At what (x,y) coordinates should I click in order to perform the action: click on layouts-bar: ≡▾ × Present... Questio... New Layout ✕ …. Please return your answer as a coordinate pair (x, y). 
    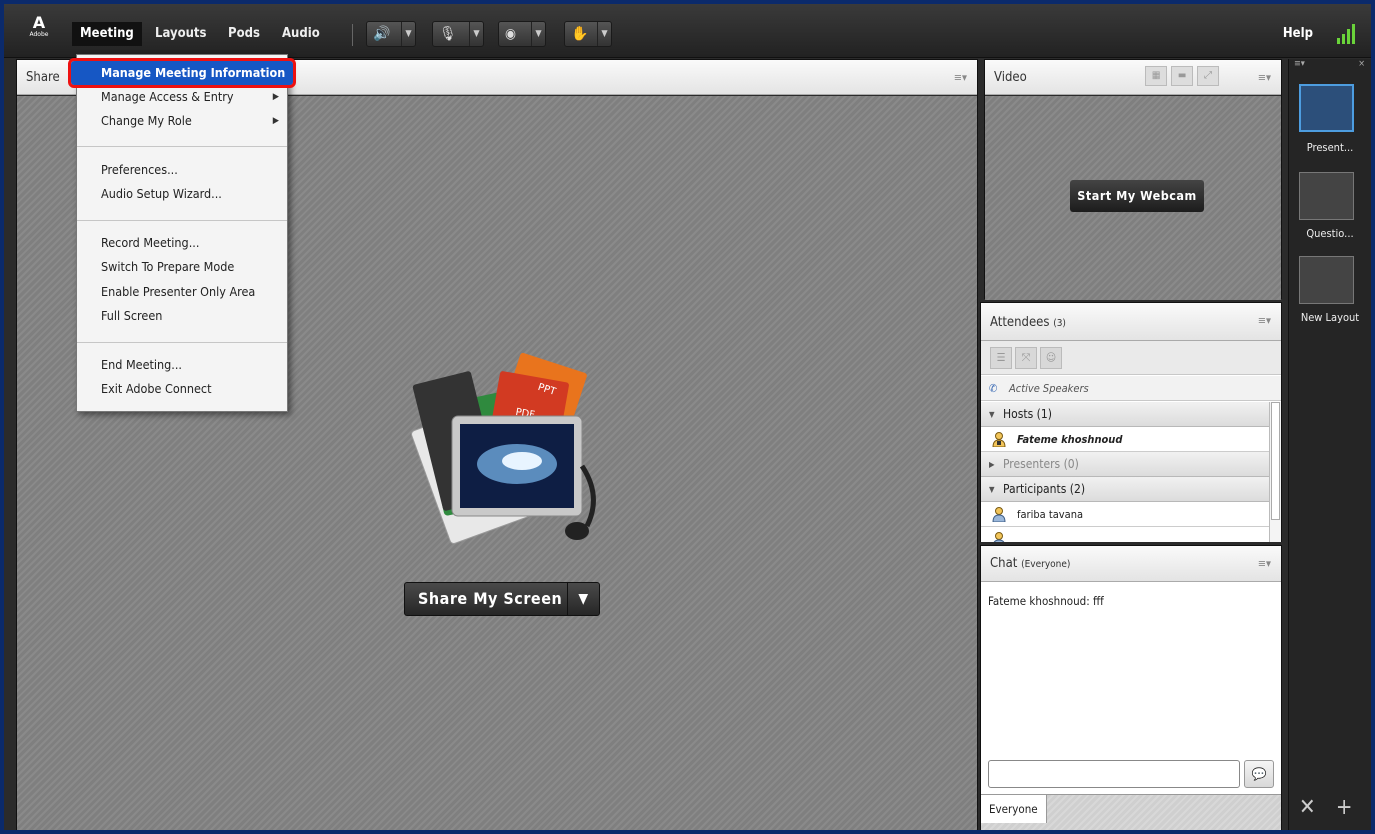
    Looking at the image, I should click on (1329, 444).